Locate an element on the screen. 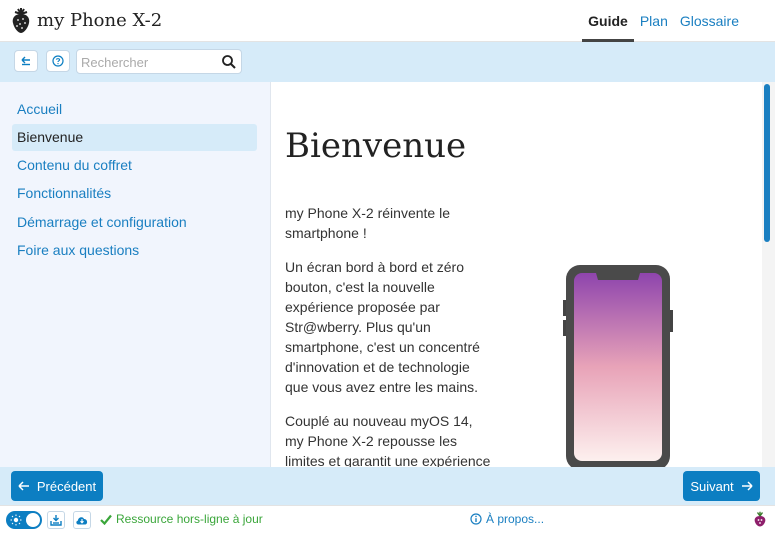 This screenshot has height=533, width=775. main-nav: Guide Plan Glossaire is located at coordinates (663, 21).